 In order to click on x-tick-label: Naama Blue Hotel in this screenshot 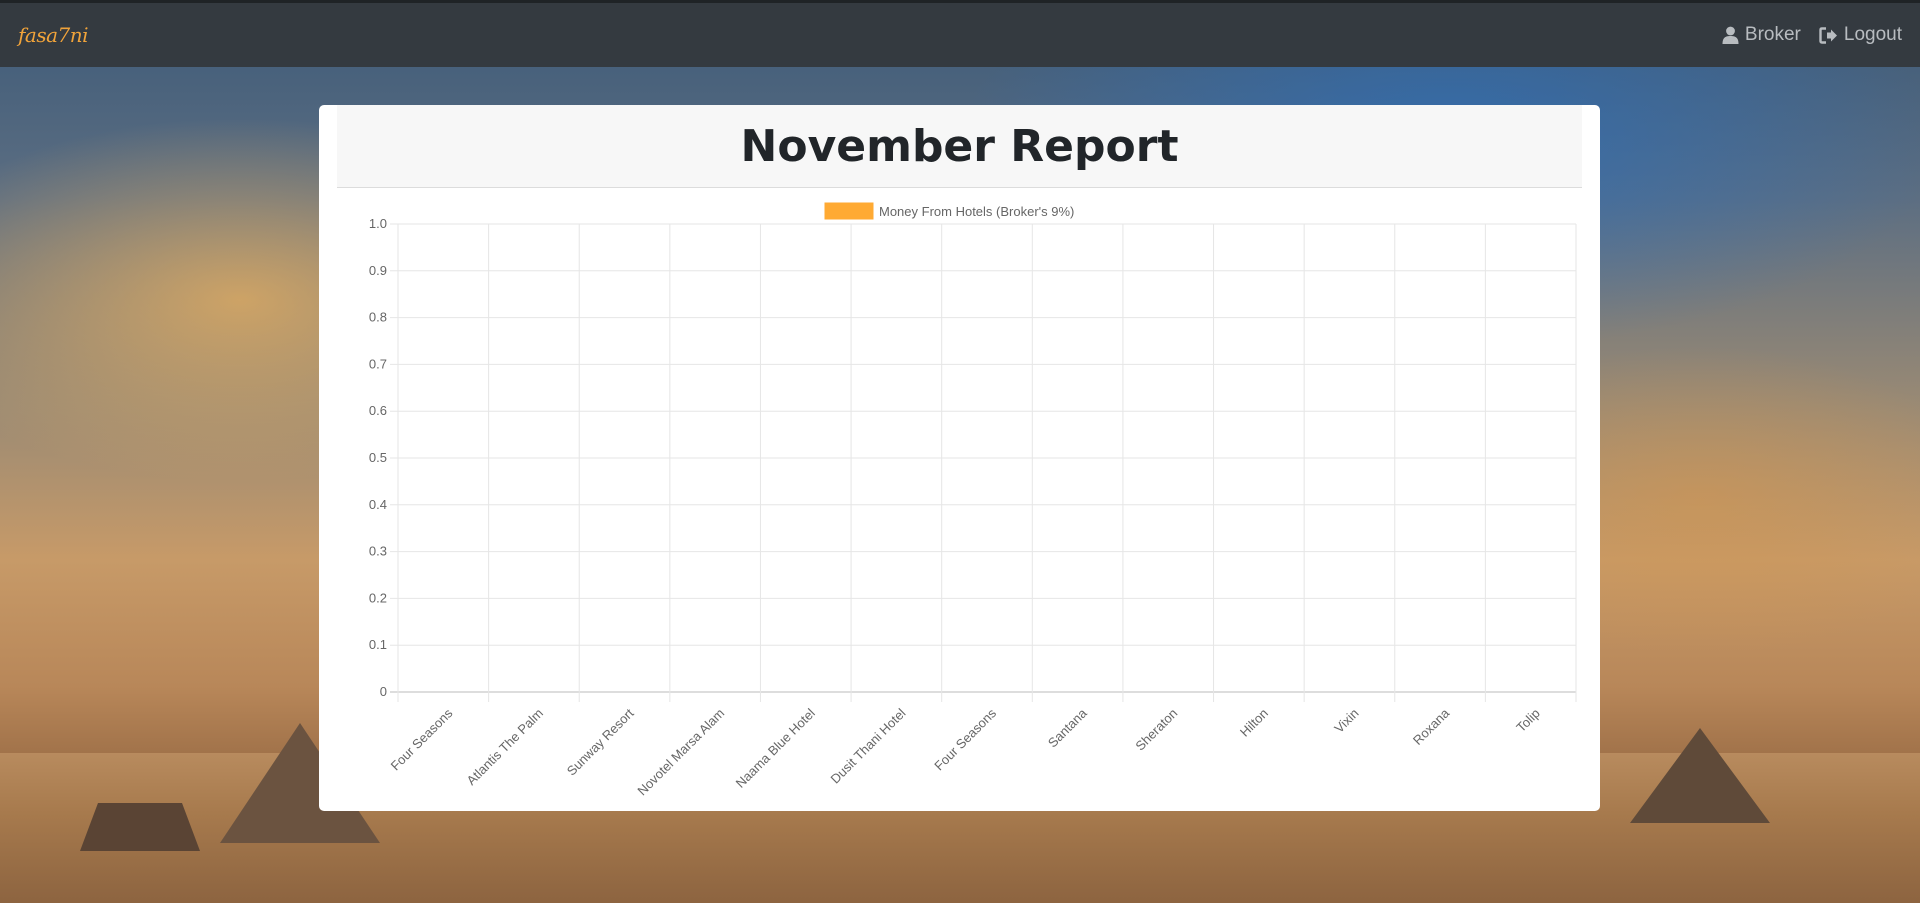, I will do `click(775, 747)`.